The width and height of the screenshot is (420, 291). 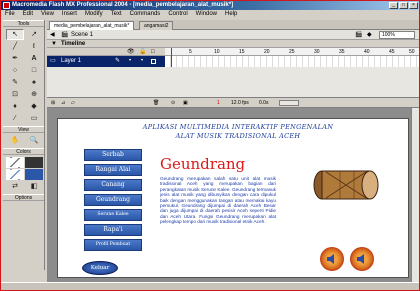 I want to click on rectangle-tool-icon: □, so click(x=34, y=70).